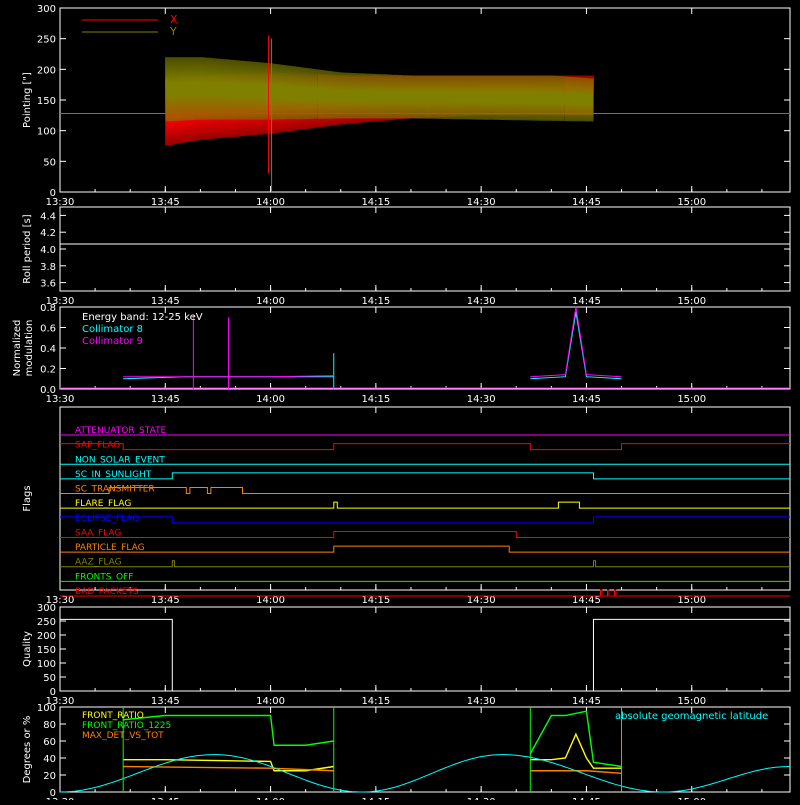 The width and height of the screenshot is (800, 805). What do you see at coordinates (586, 600) in the screenshot?
I see `flags-xtick-label: 14:45` at bounding box center [586, 600].